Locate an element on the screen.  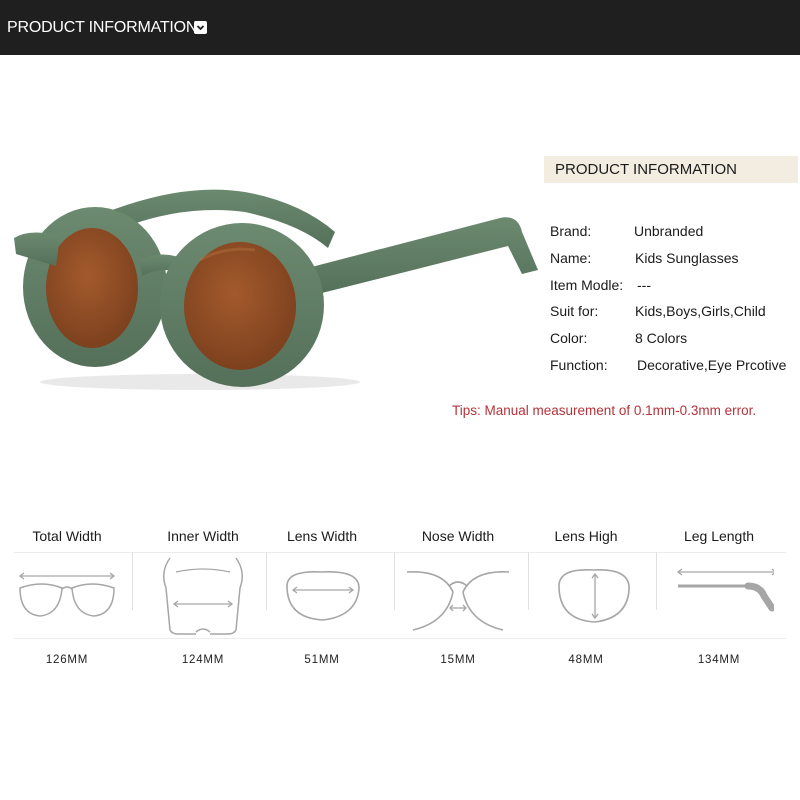
header-title: PRODUCT INFORMATION is located at coordinates (102, 27).